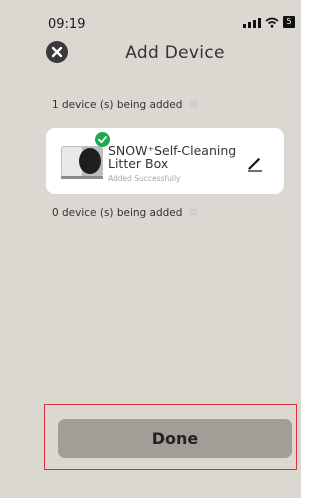  I want to click on signal-icon, so click(252, 22).